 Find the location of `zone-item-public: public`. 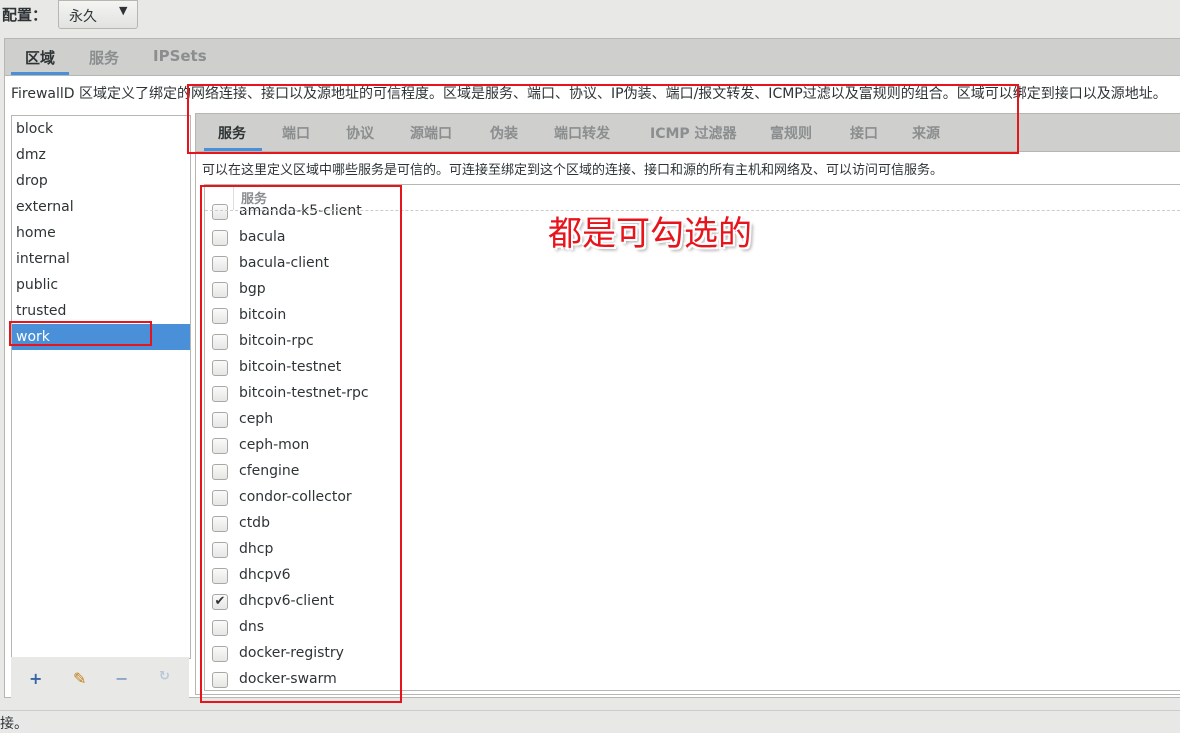

zone-item-public: public is located at coordinates (101, 285).